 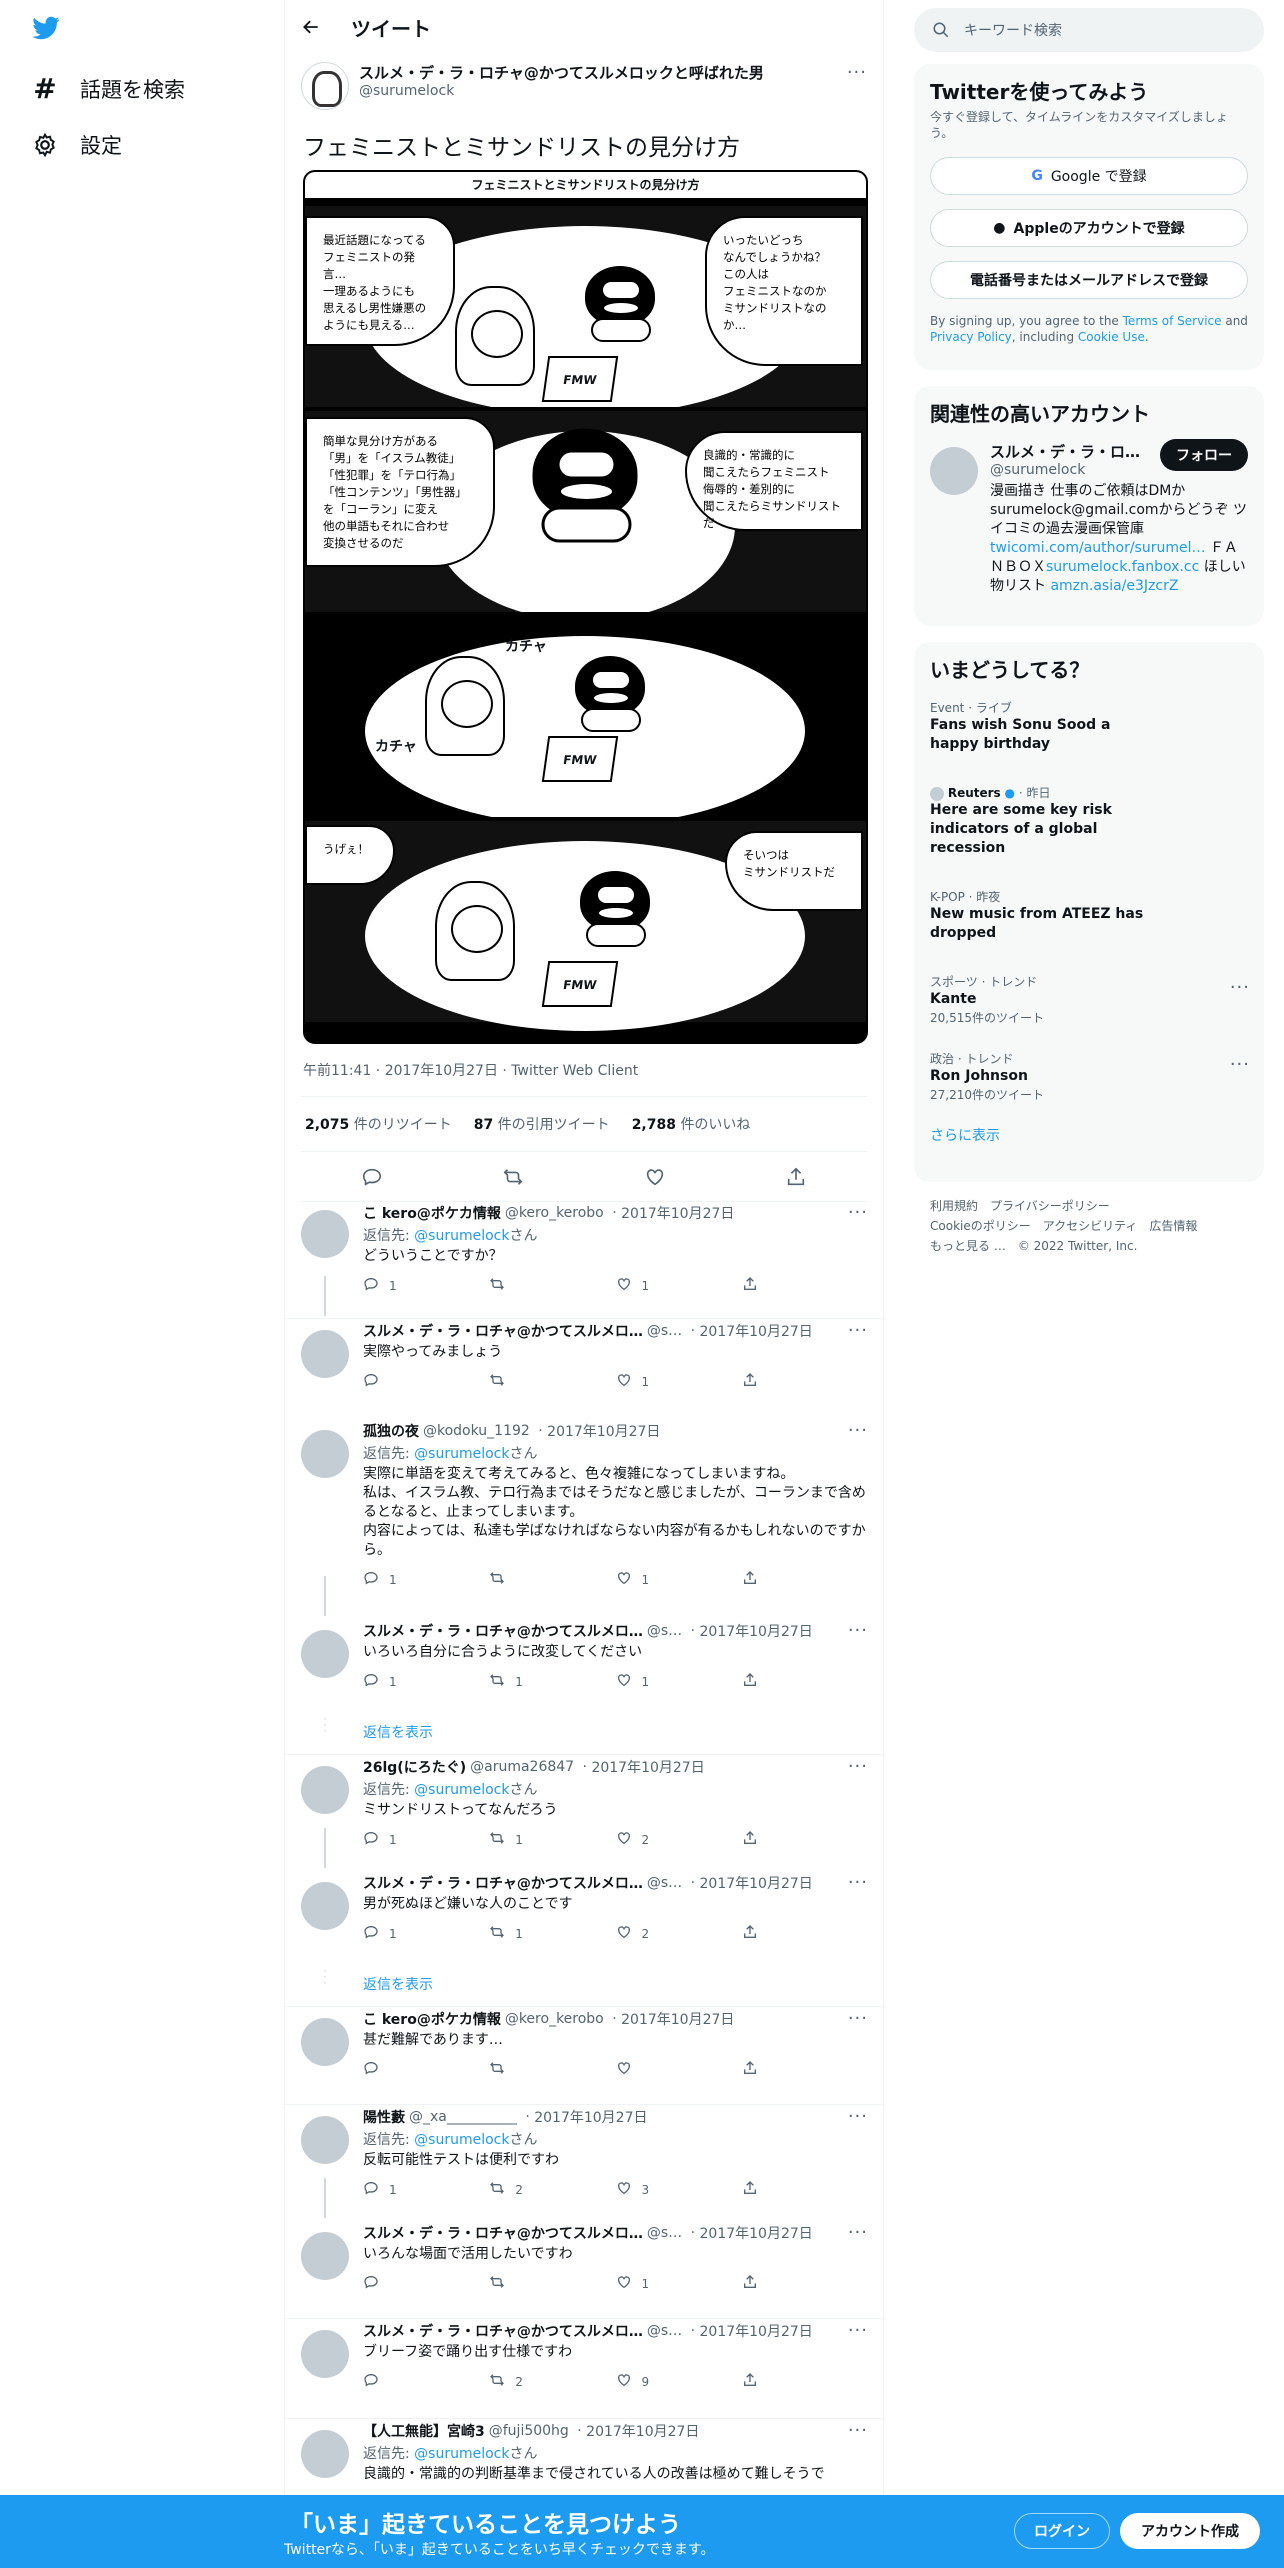 What do you see at coordinates (1089, 1135) in the screenshot?
I see `show-more-trends: さらに表示` at bounding box center [1089, 1135].